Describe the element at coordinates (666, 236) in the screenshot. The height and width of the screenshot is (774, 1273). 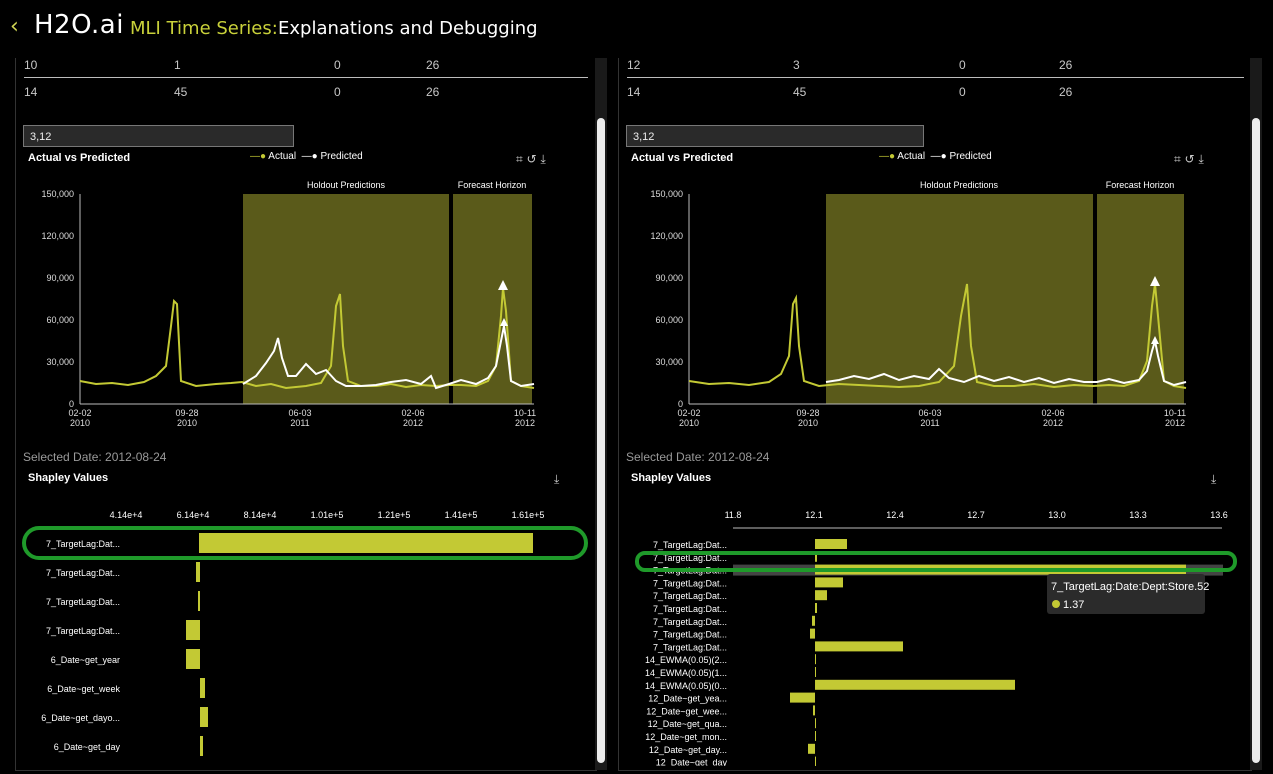
I see `y-tick-label: 120,000` at that location.